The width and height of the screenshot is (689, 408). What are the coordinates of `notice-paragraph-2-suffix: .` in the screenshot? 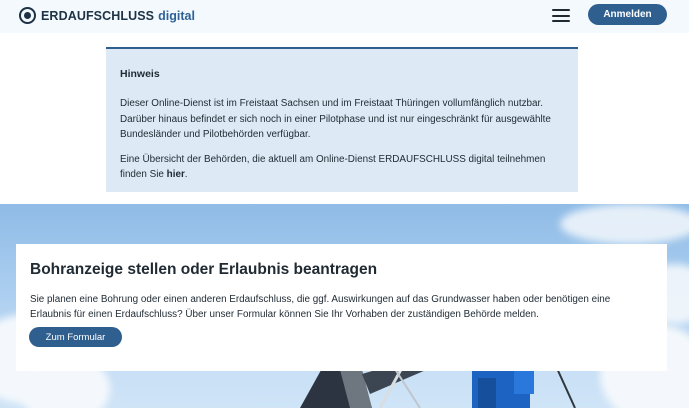 It's located at (186, 174).